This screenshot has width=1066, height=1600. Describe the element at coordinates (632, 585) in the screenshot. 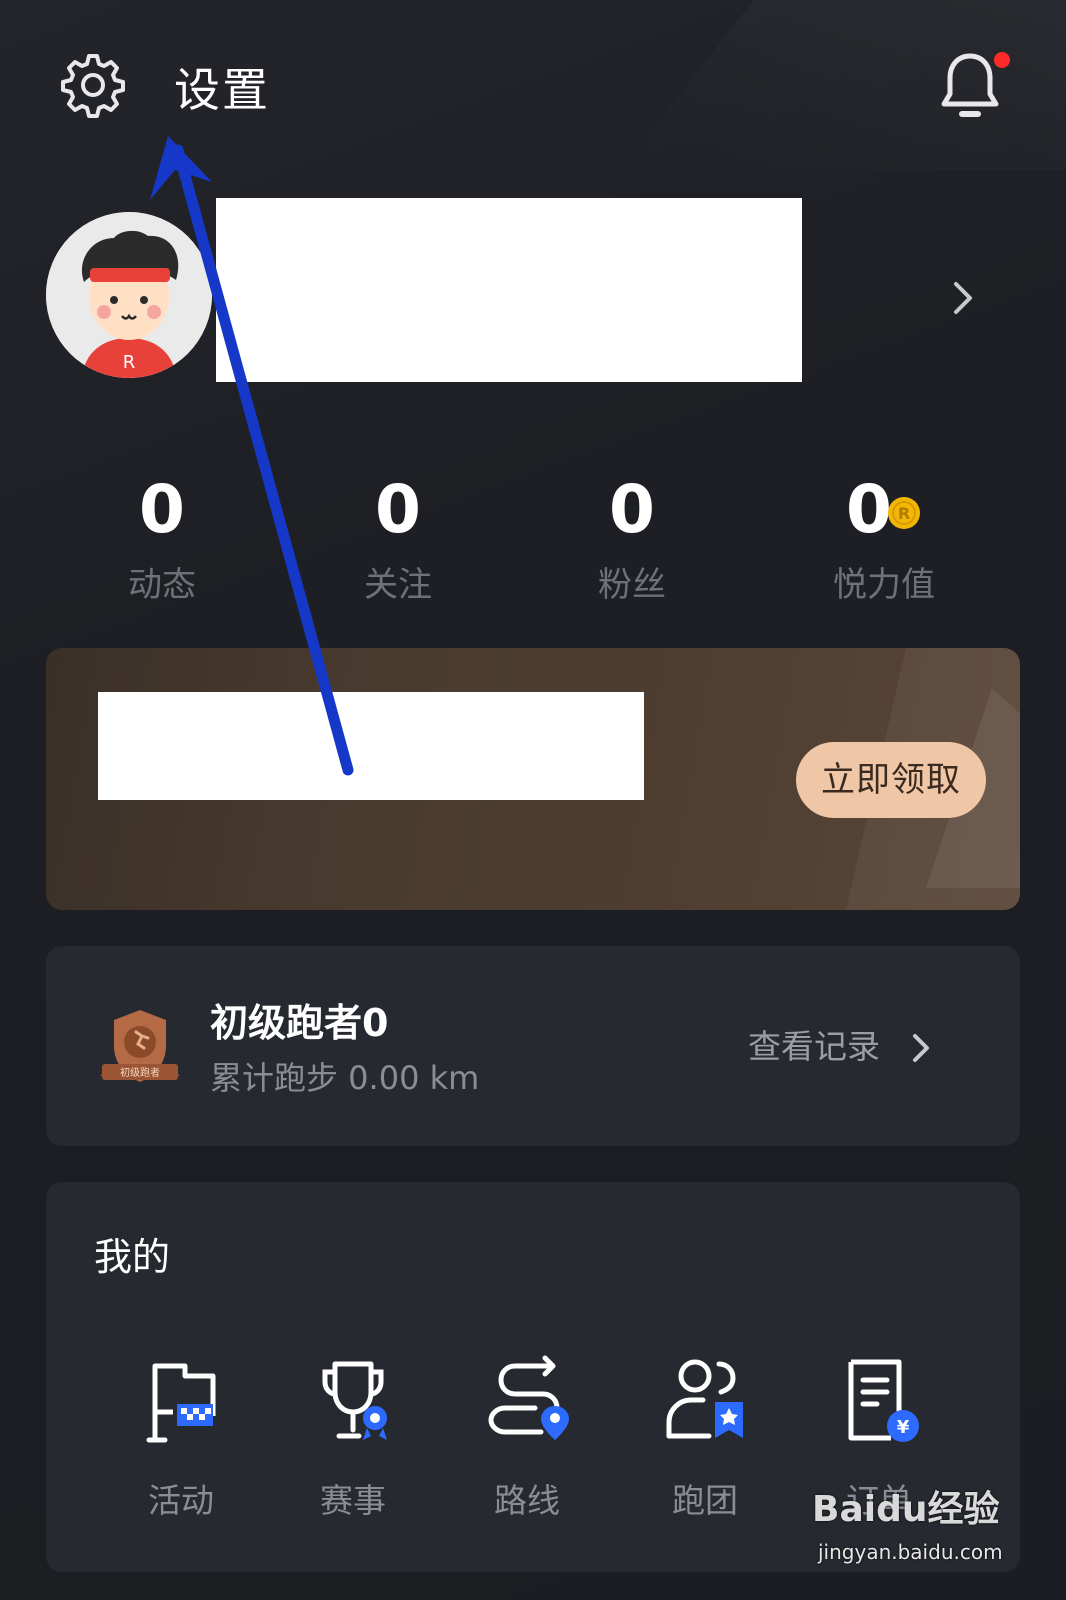

I see `stat-label: 粉丝` at that location.